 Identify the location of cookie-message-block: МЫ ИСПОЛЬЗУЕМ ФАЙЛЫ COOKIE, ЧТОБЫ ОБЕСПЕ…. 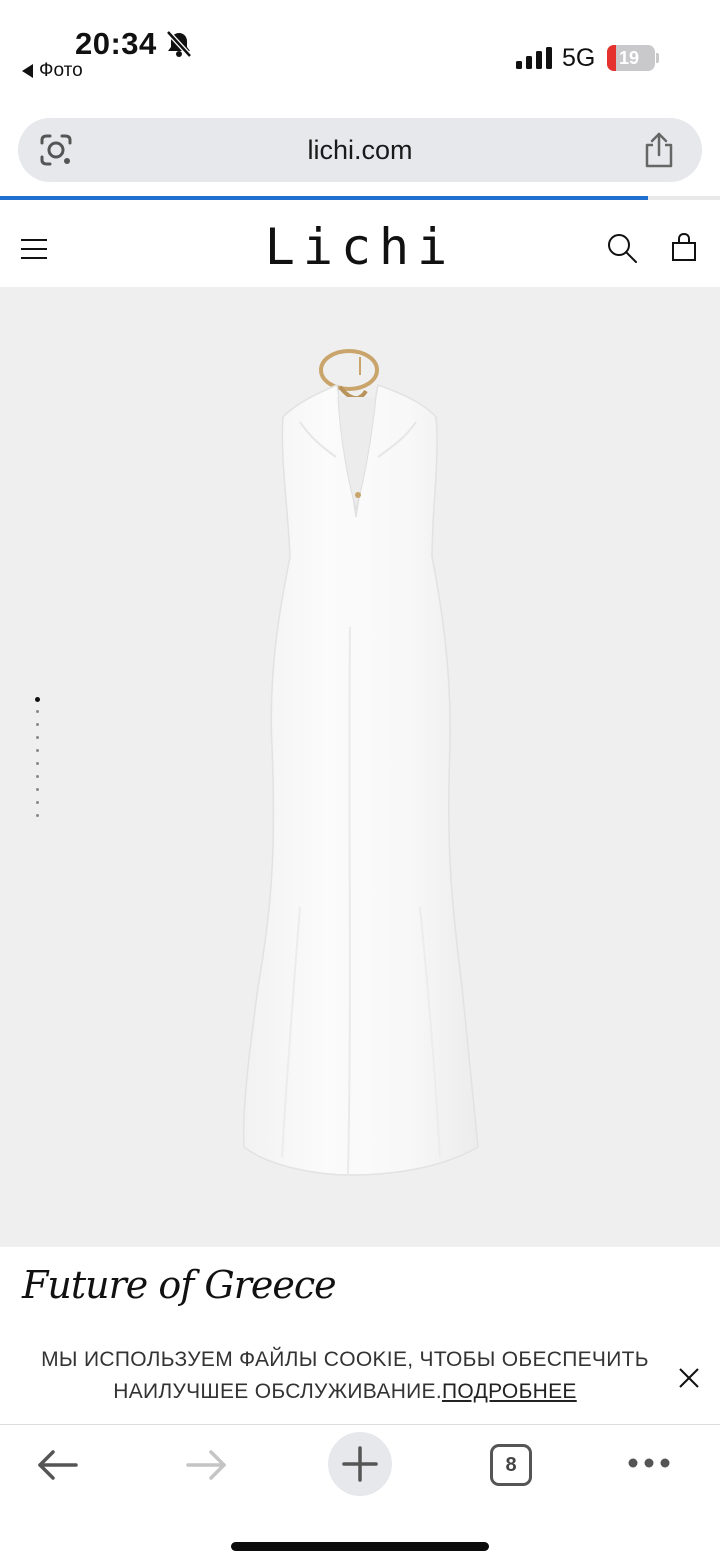
(345, 1376).